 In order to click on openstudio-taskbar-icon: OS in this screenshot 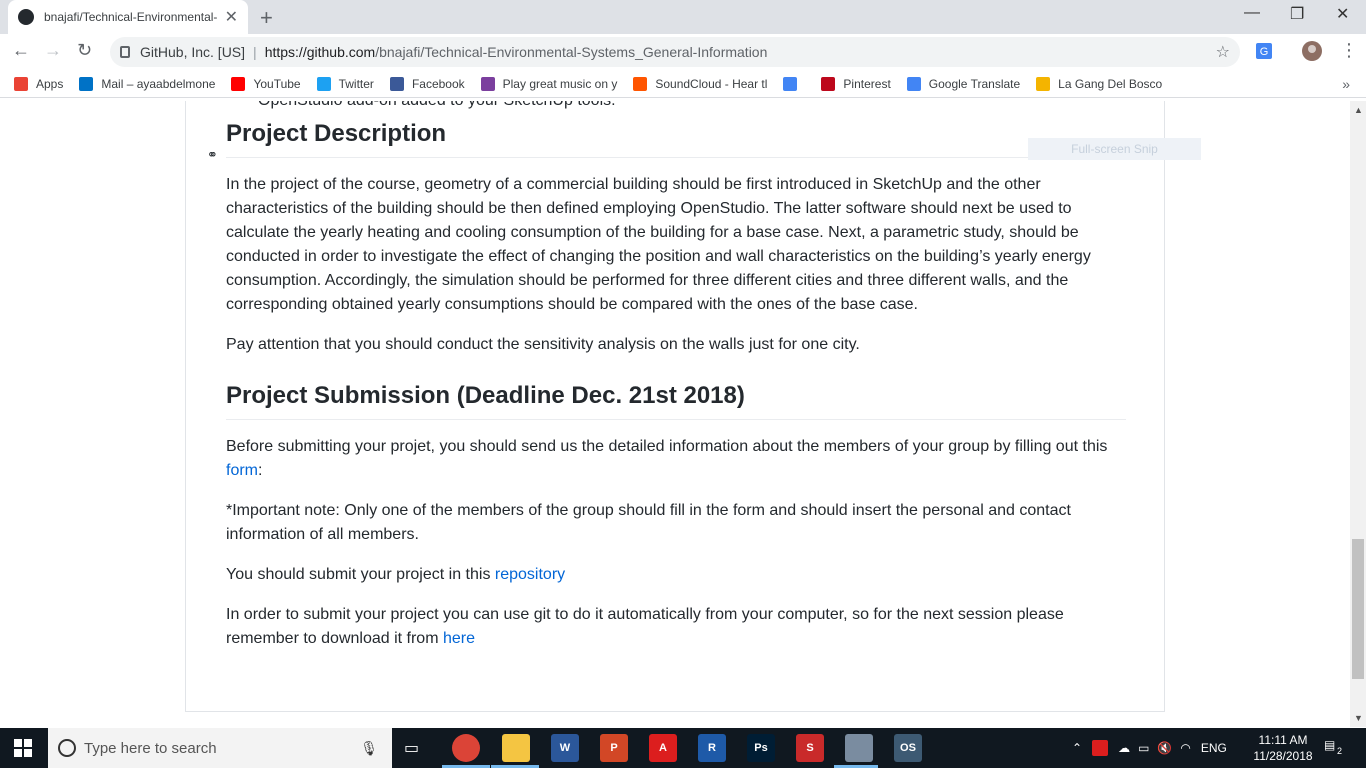, I will do `click(908, 748)`.